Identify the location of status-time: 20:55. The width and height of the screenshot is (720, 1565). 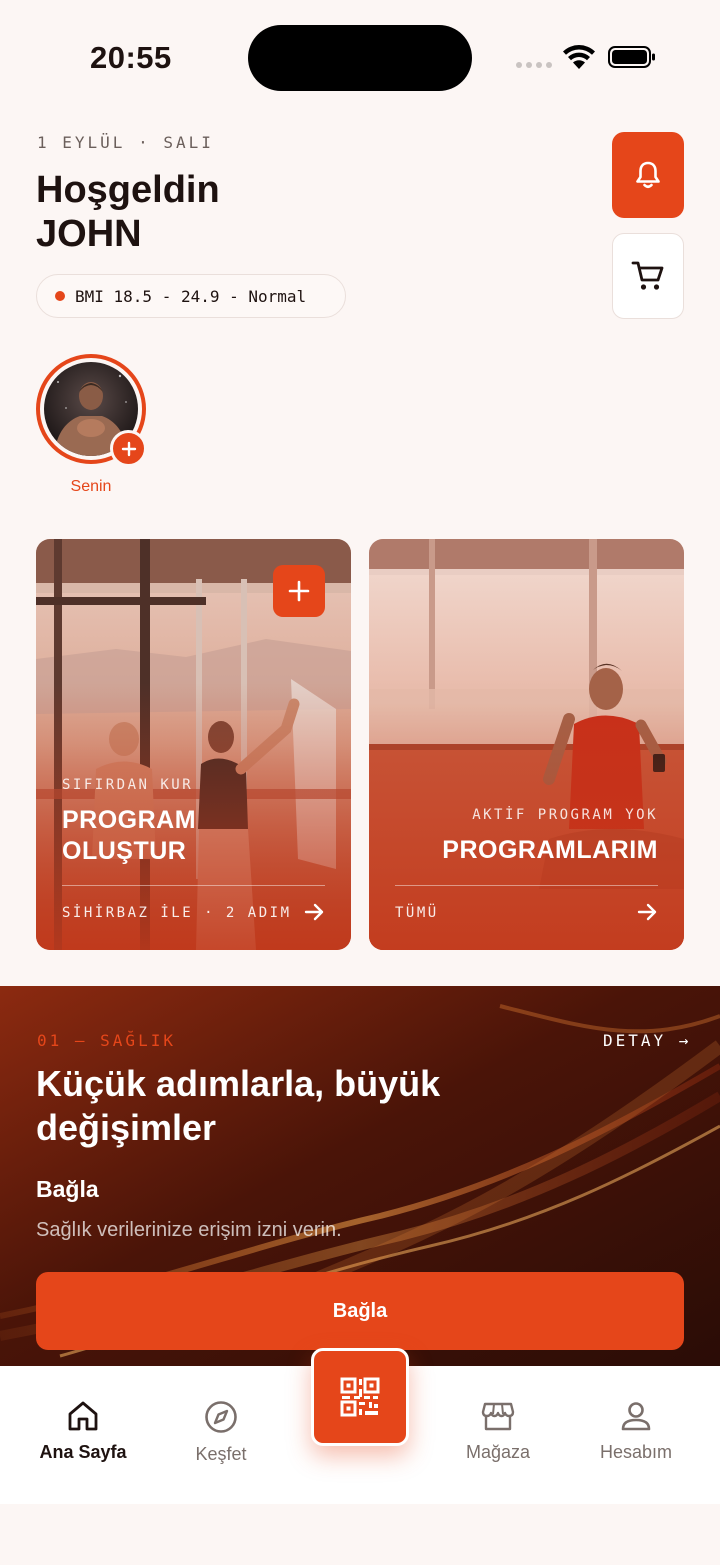
(131, 57).